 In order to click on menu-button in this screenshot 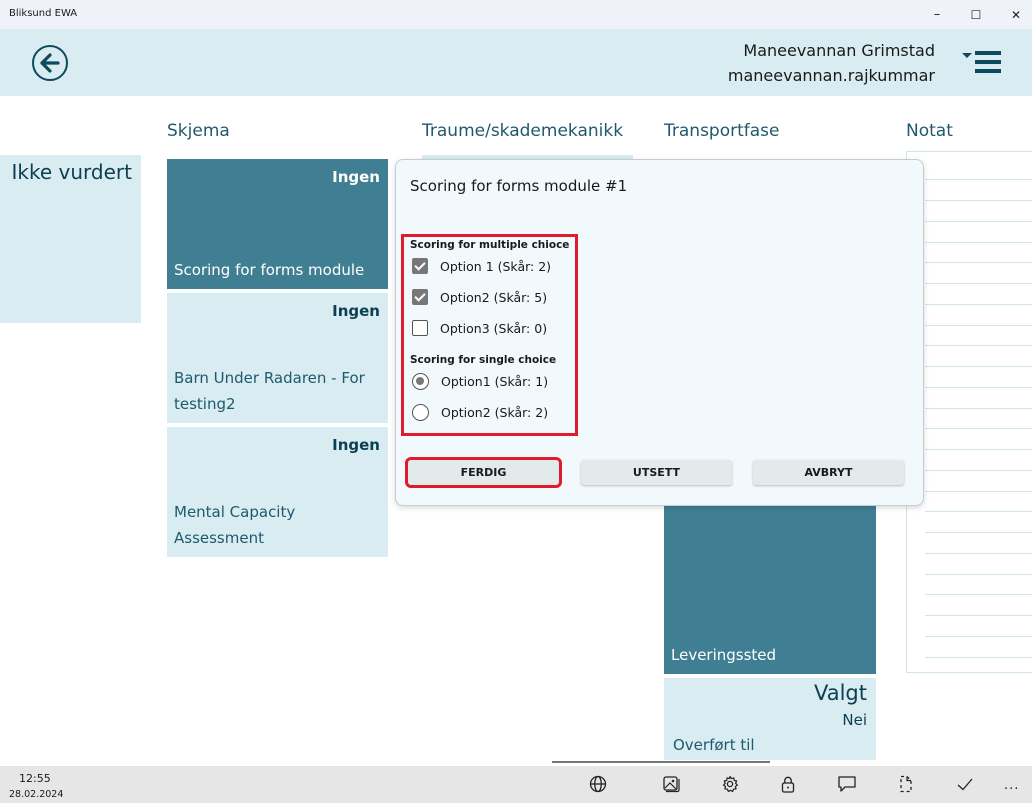, I will do `click(981, 64)`.